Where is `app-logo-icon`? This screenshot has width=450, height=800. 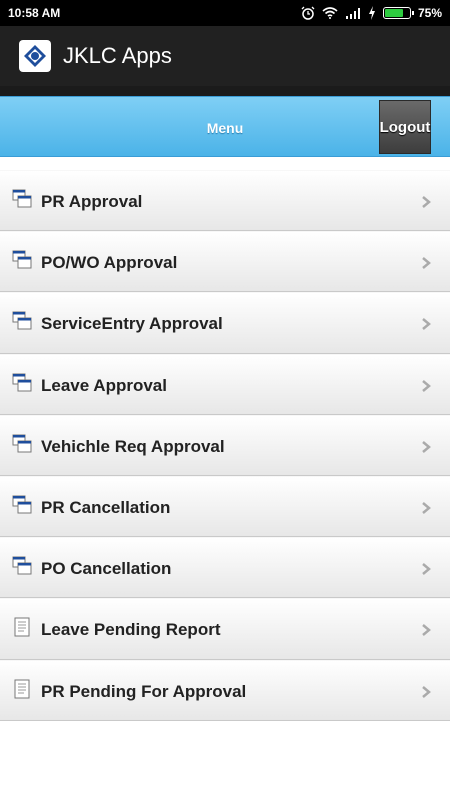 app-logo-icon is located at coordinates (35, 56).